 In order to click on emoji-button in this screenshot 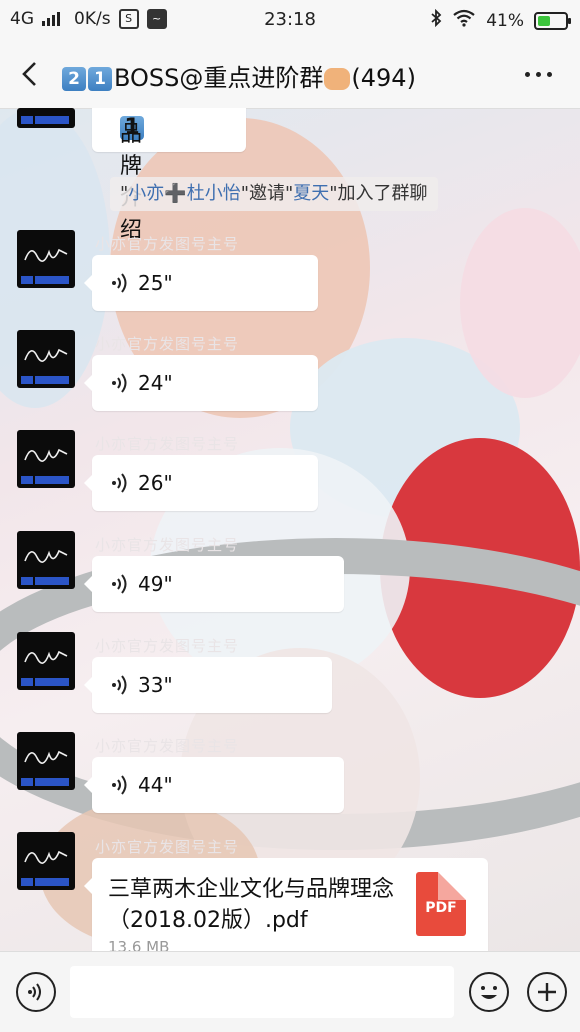, I will do `click(489, 992)`.